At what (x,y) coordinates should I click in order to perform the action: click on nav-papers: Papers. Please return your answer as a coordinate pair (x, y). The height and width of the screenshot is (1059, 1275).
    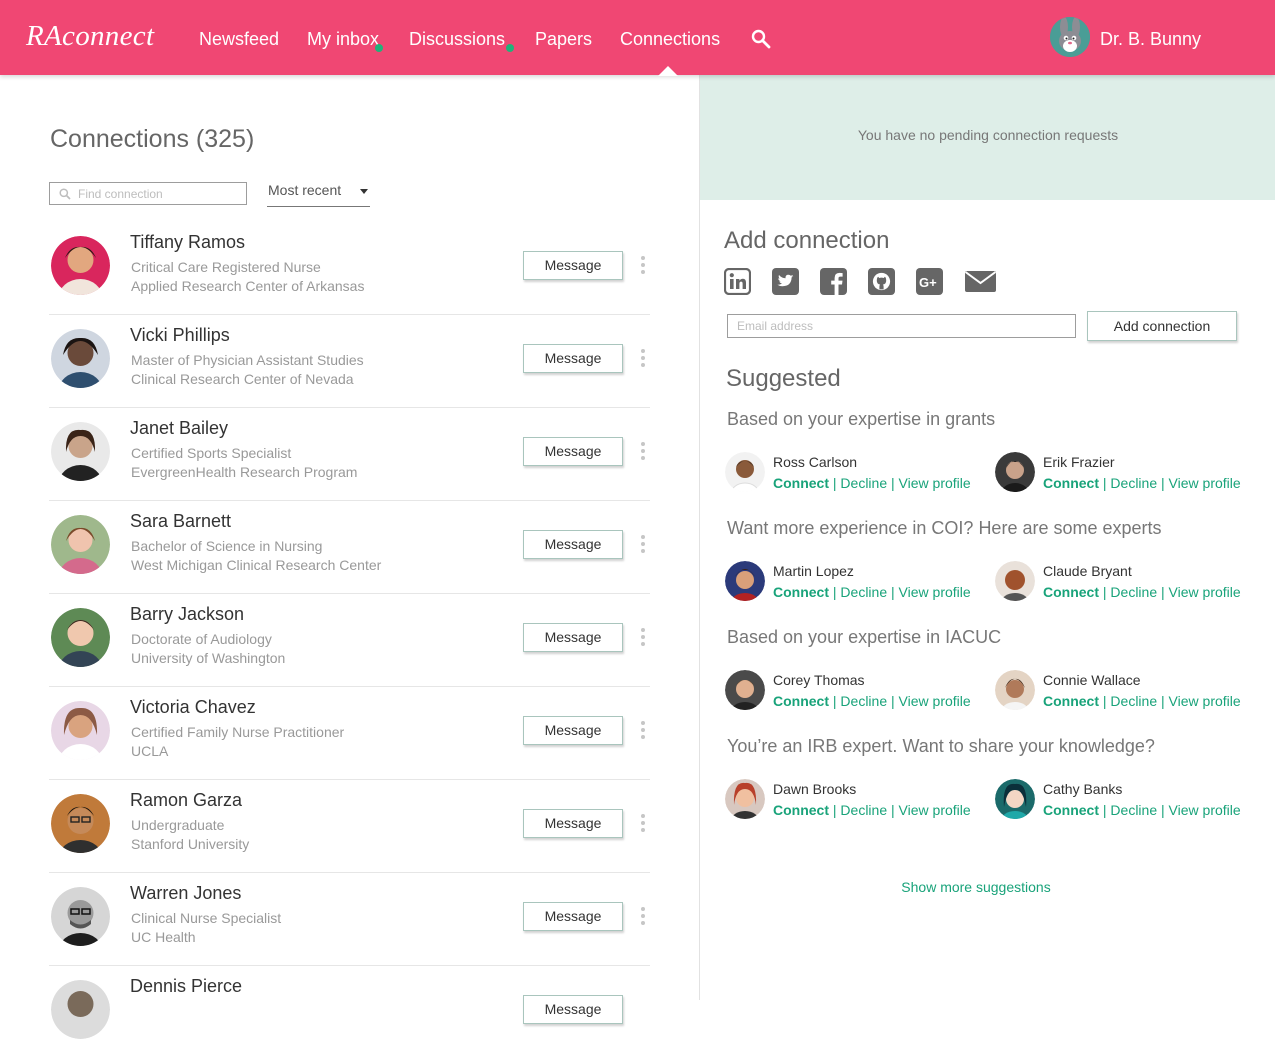
    Looking at the image, I should click on (563, 39).